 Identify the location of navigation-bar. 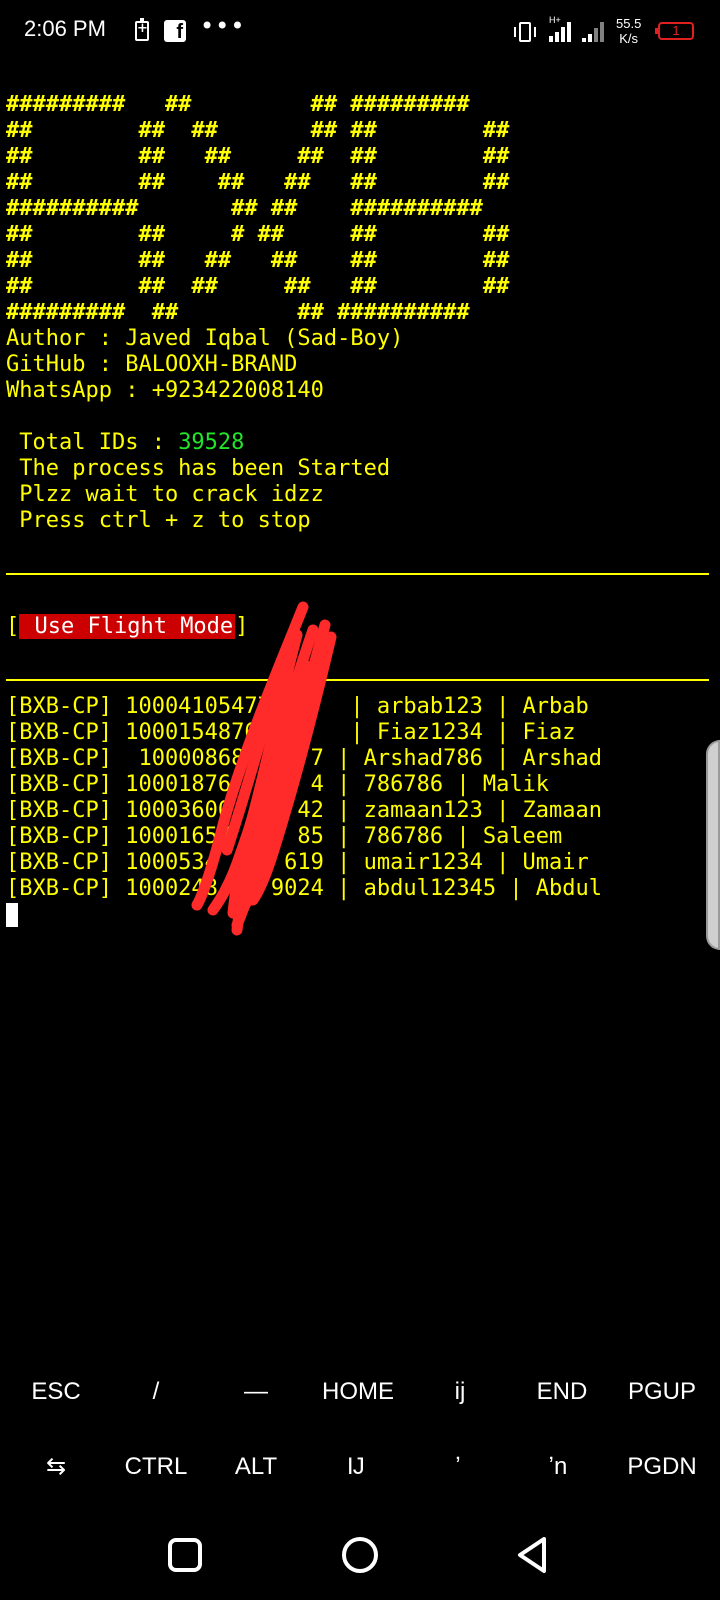
(360, 1555).